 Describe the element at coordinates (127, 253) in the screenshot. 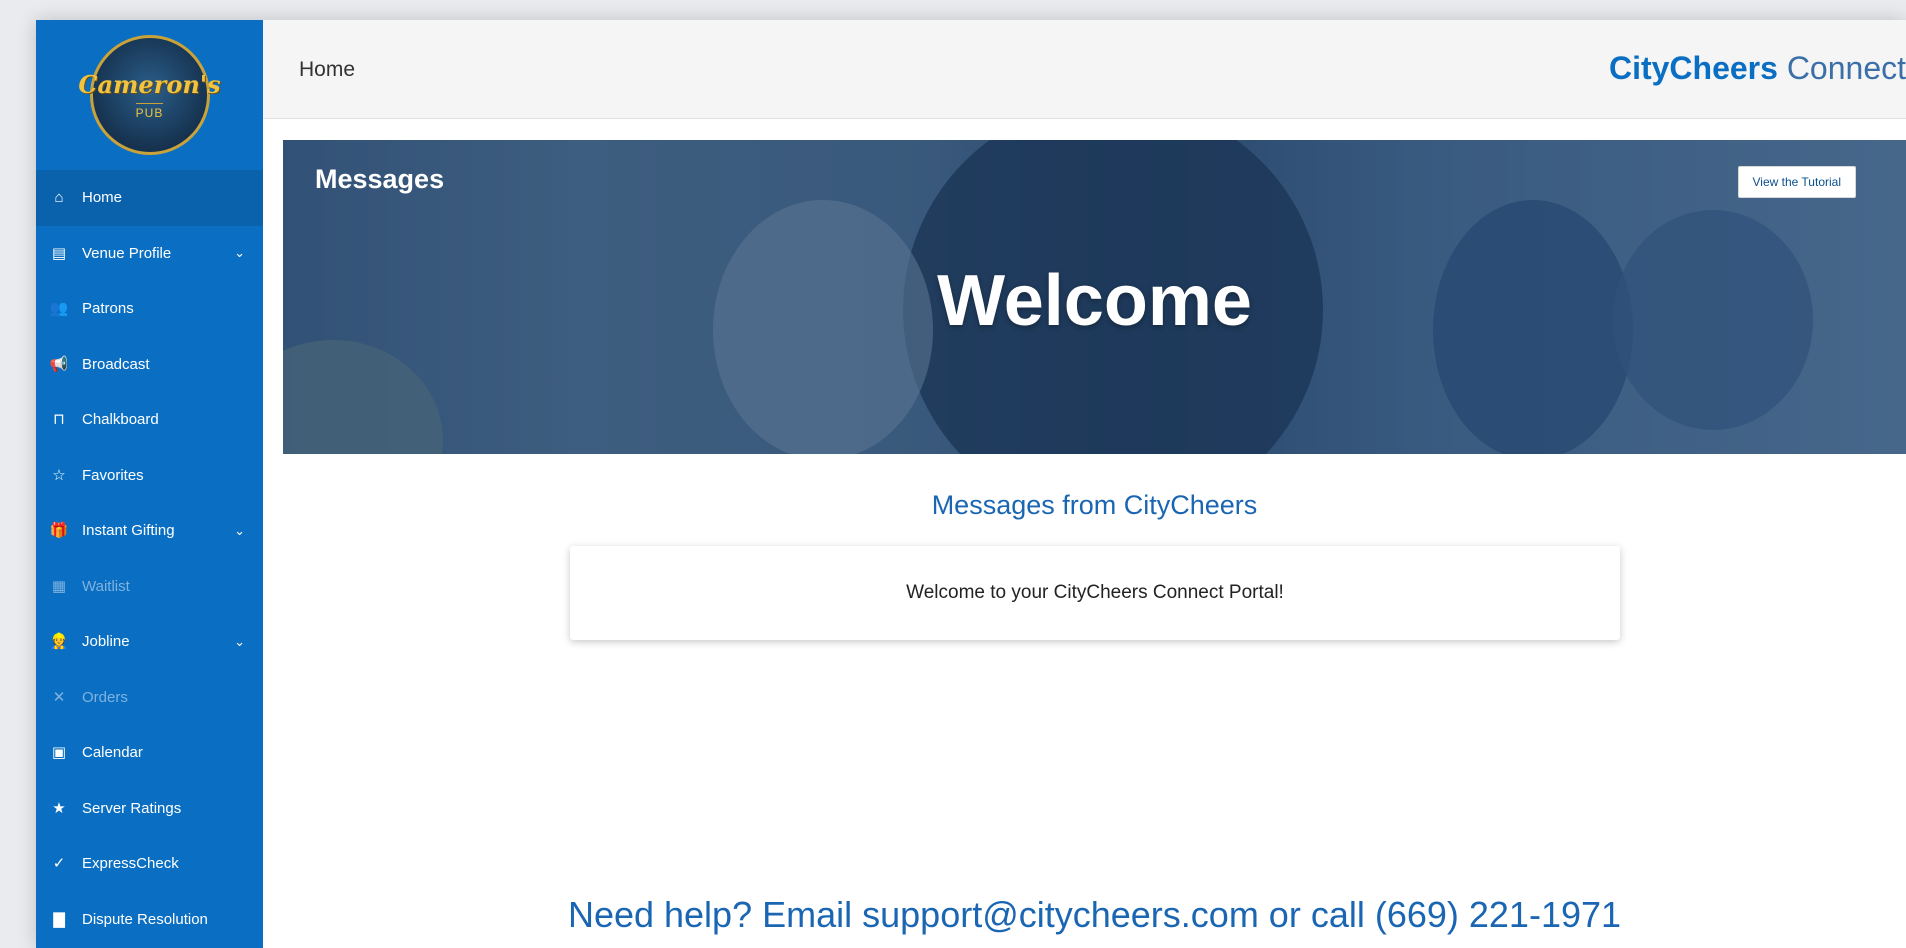

I see `sidebar-item-label: Venue Profile` at that location.